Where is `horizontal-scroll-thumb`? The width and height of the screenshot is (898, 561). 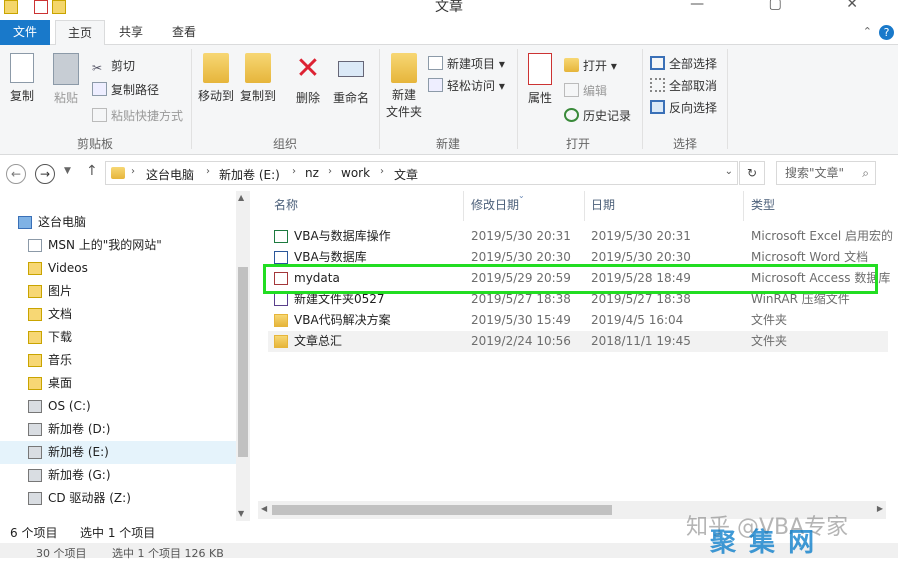 horizontal-scroll-thumb is located at coordinates (442, 510).